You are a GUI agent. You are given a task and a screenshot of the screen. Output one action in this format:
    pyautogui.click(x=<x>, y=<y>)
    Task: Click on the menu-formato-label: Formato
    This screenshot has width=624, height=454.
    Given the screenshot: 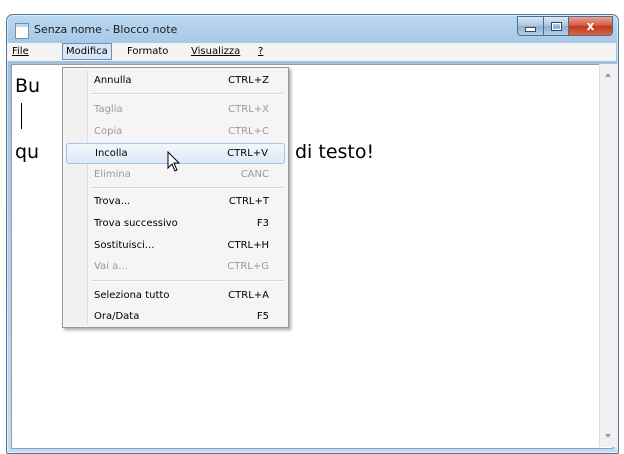 What is the action you would take?
    pyautogui.click(x=148, y=51)
    